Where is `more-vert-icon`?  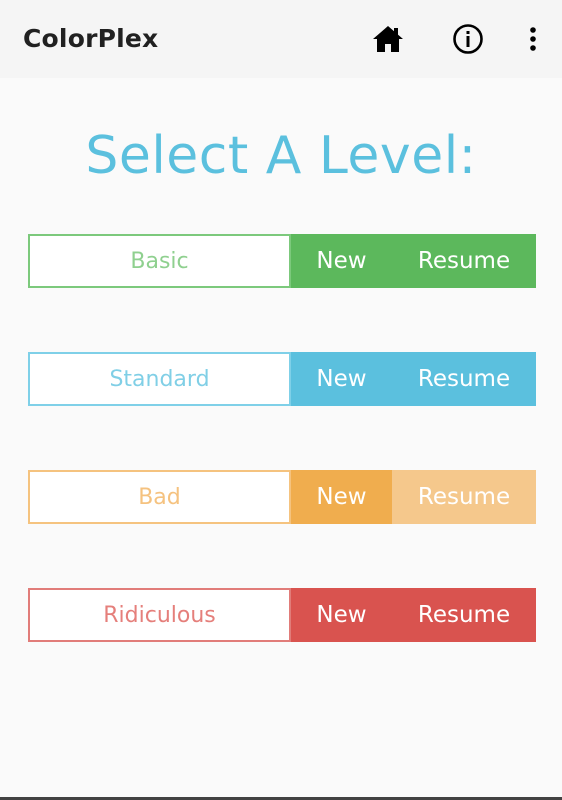 more-vert-icon is located at coordinates (533, 39).